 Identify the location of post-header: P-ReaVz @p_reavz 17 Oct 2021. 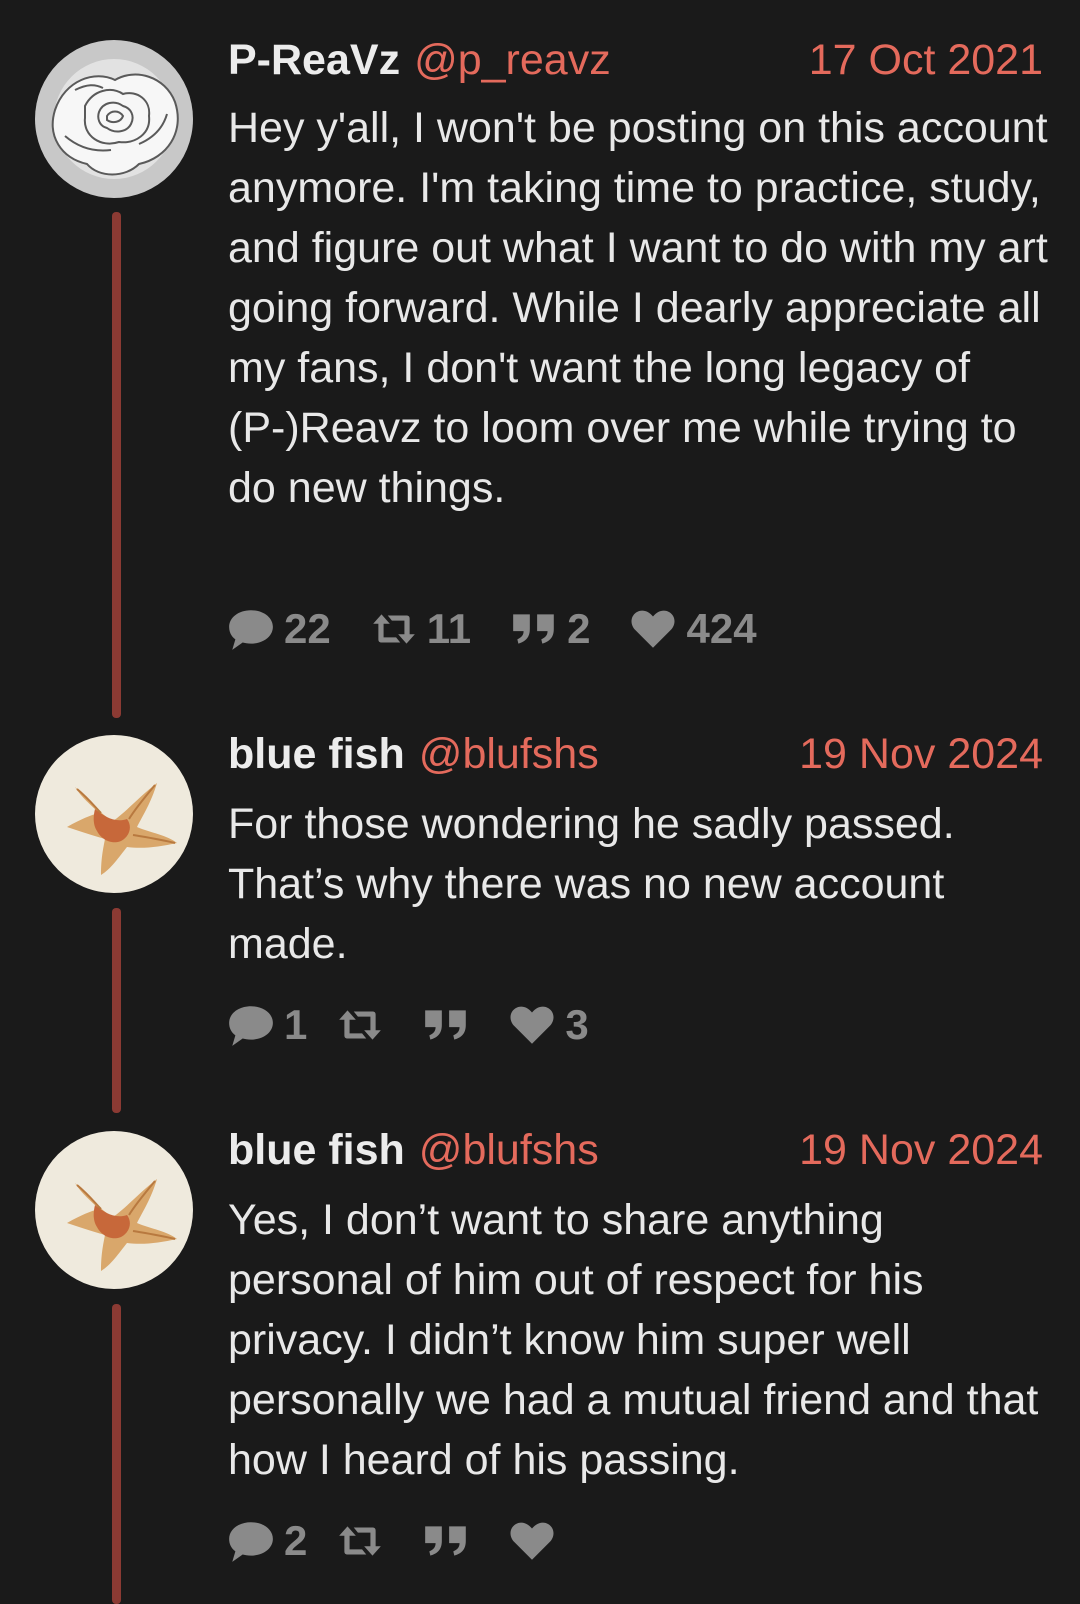
(635, 60).